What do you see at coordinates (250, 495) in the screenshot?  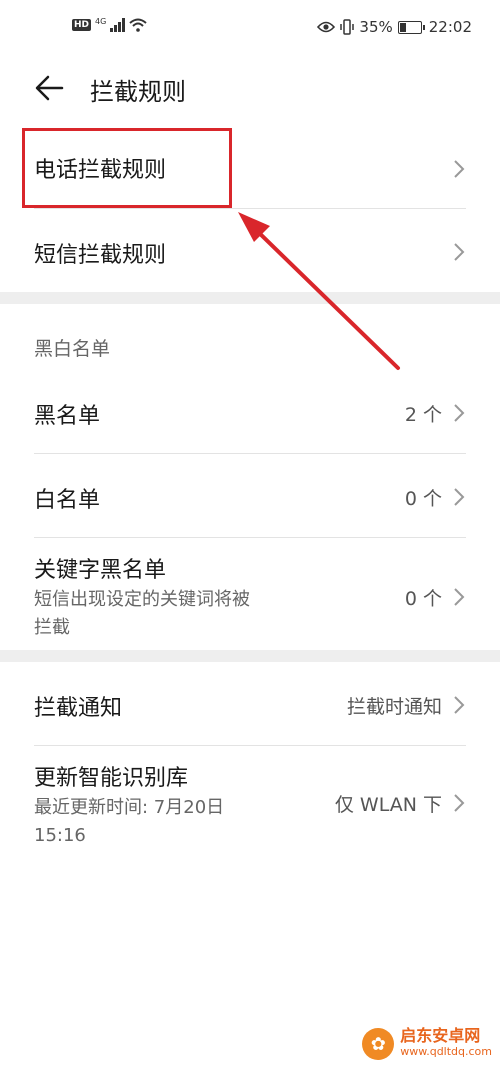 I see `whitelist-item: 白名单 0 个` at bounding box center [250, 495].